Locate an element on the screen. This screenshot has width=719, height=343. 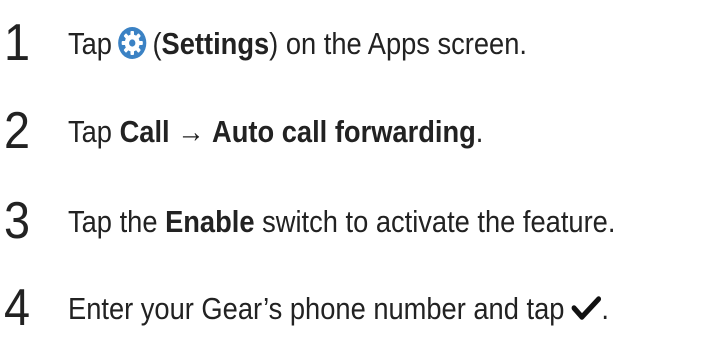
step-text-post: switch to activate the feature. is located at coordinates (435, 221).